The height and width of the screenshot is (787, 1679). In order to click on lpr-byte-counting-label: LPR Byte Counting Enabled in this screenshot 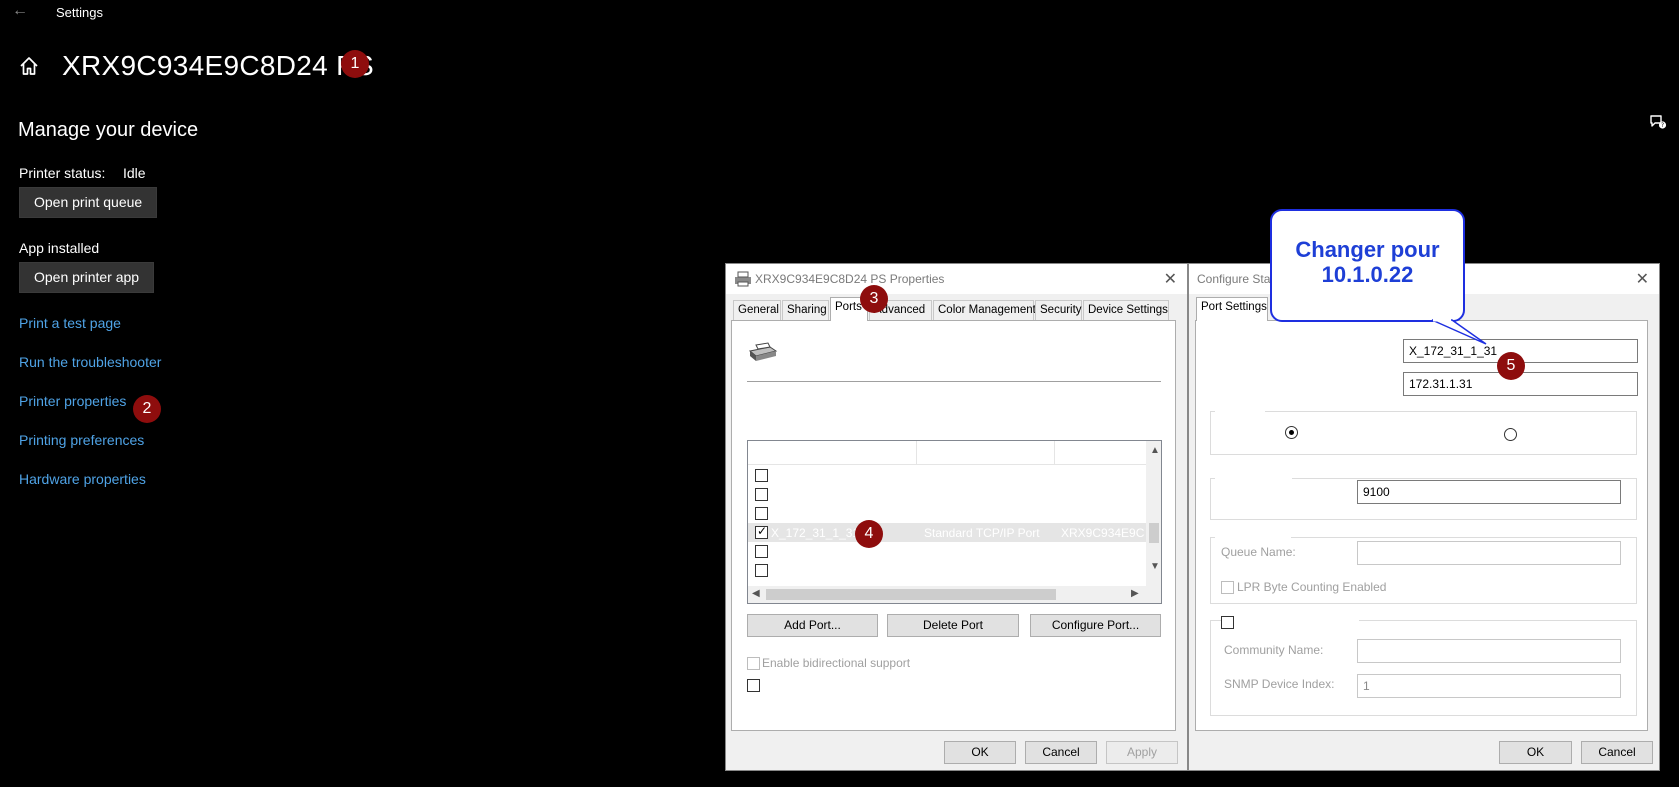, I will do `click(1312, 587)`.